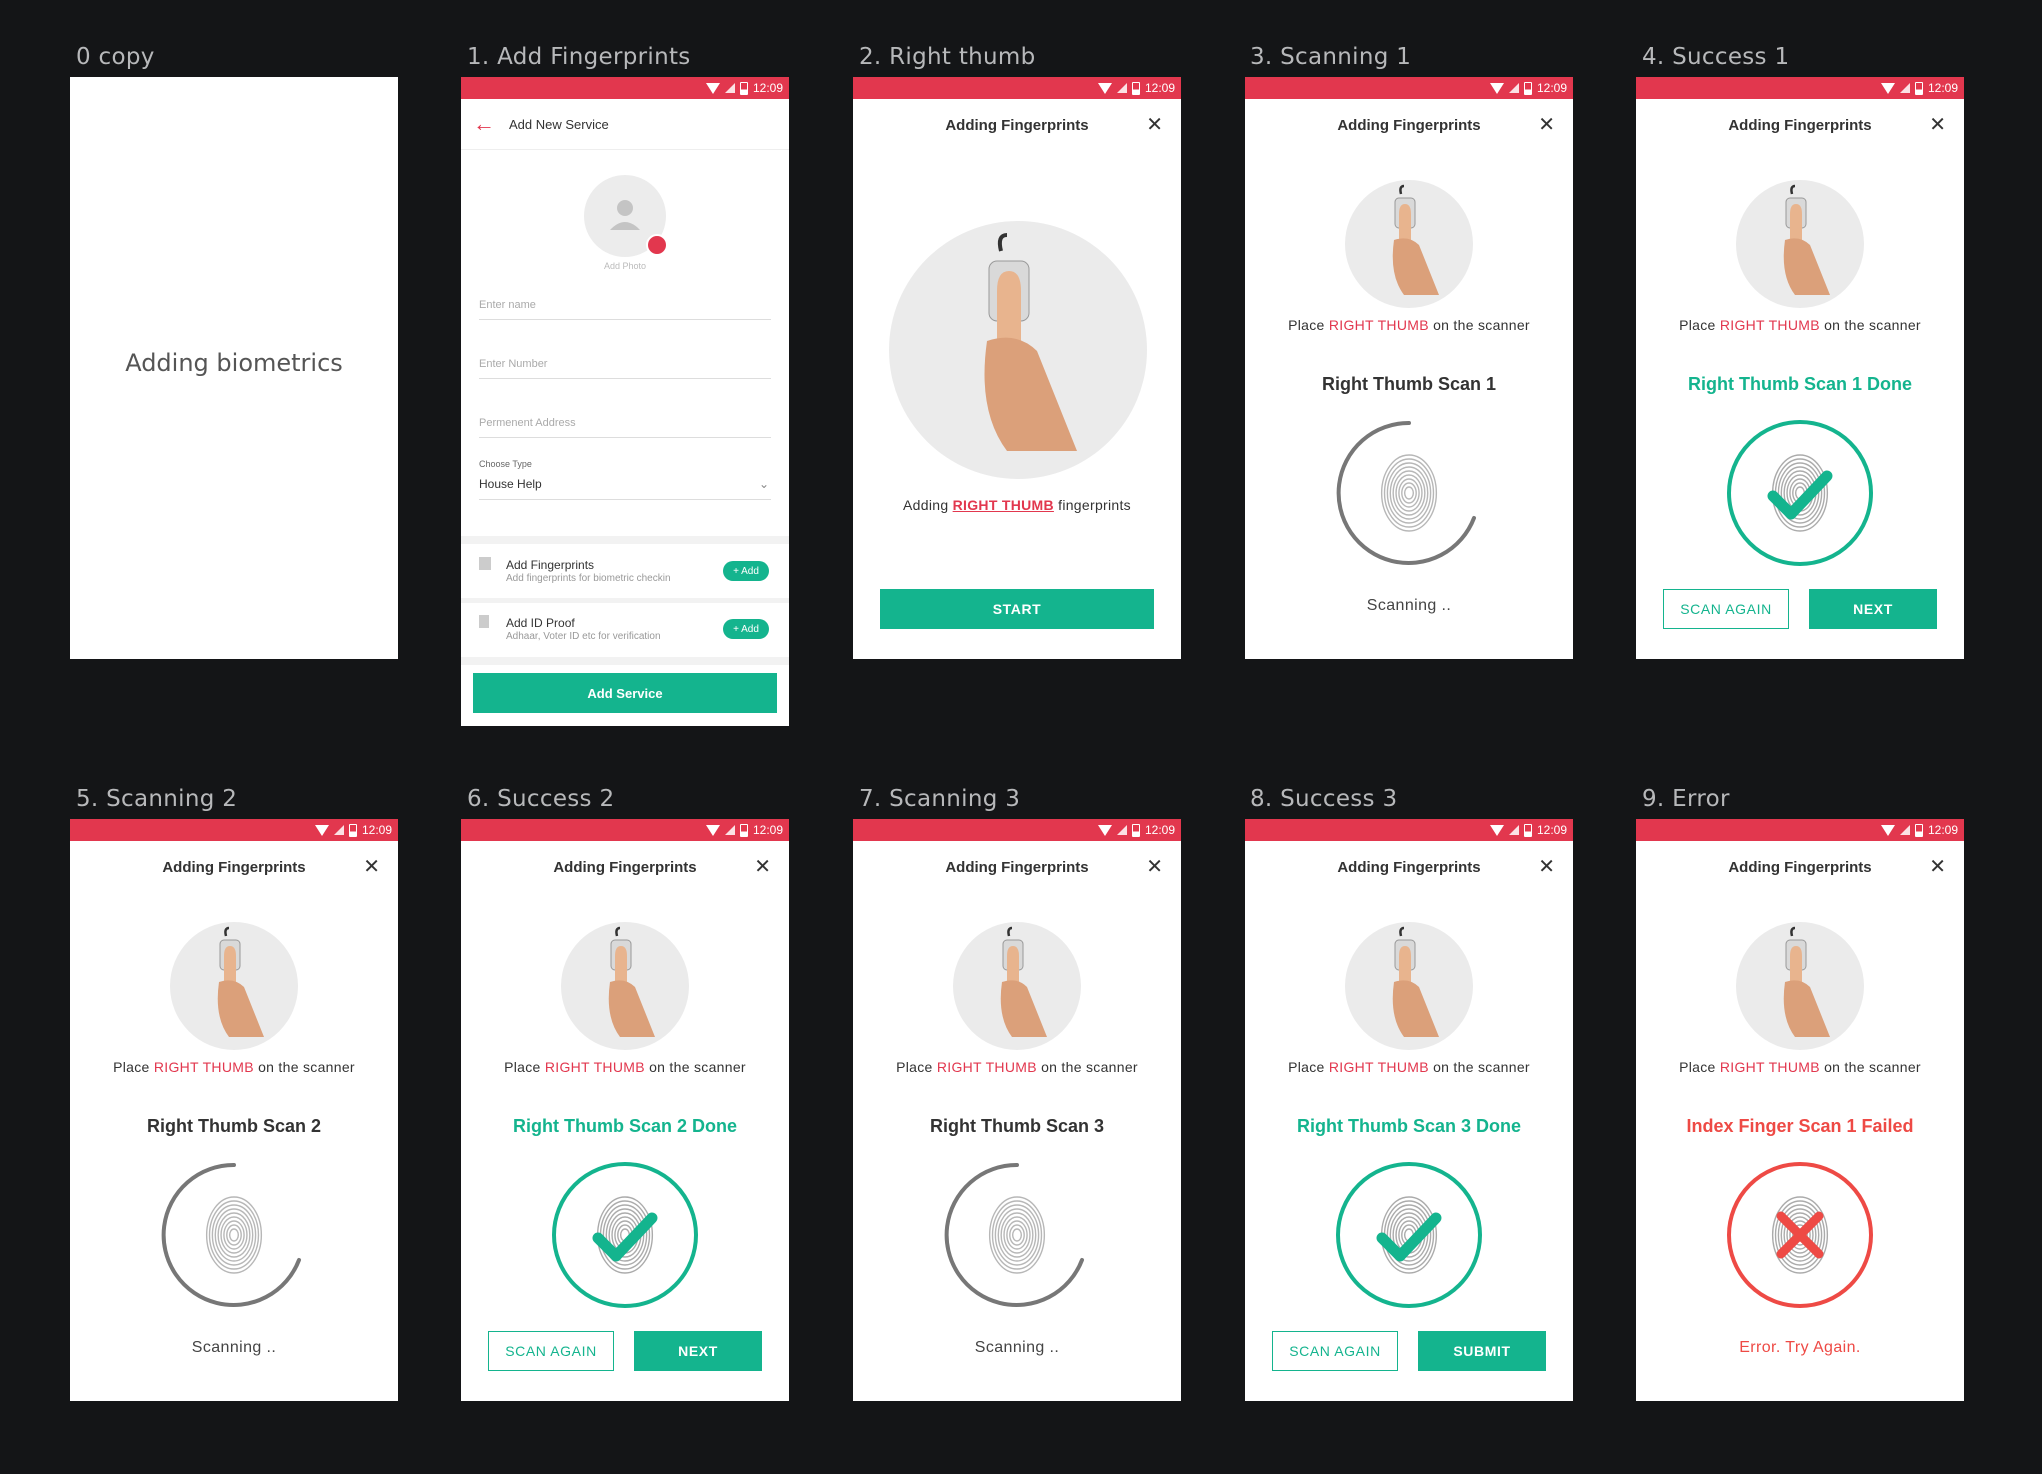 This screenshot has height=1474, width=2042. I want to click on id-row-subtitle: Adhaar, Voter ID etc for verification, so click(583, 636).